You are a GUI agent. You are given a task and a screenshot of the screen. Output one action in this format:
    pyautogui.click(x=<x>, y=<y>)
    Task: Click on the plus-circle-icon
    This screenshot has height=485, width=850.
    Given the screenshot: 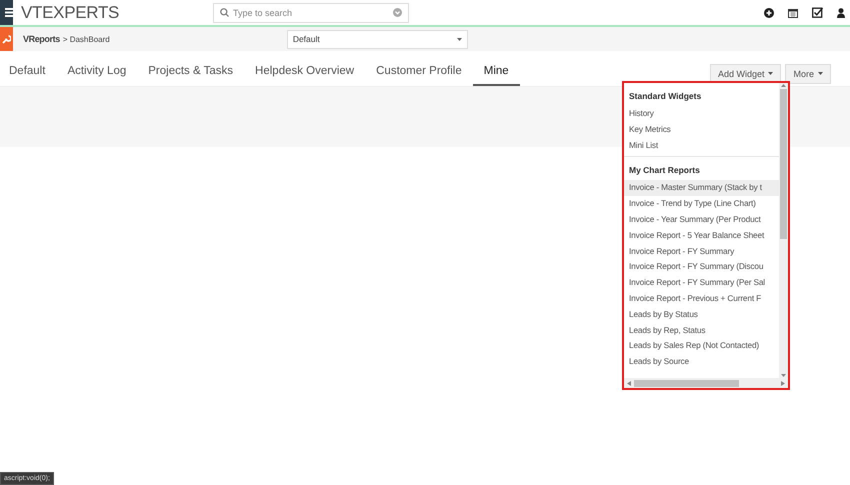 What is the action you would take?
    pyautogui.click(x=769, y=13)
    